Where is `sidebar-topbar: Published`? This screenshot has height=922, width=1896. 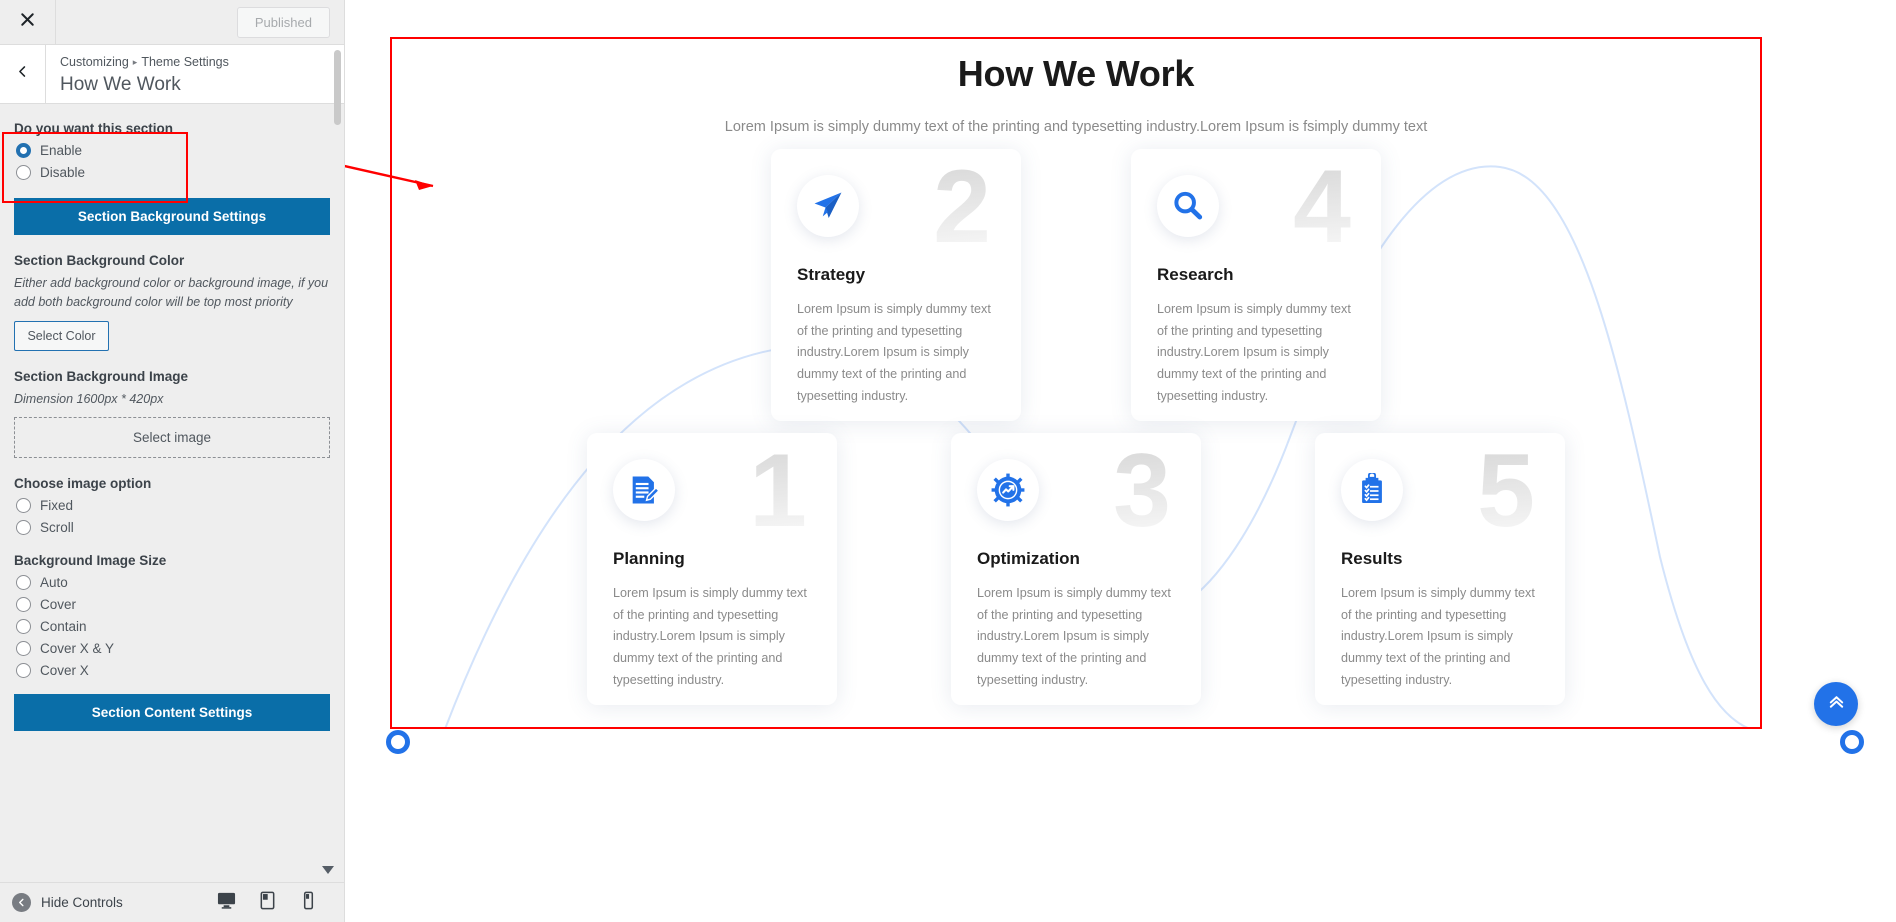
sidebar-topbar: Published is located at coordinates (172, 22).